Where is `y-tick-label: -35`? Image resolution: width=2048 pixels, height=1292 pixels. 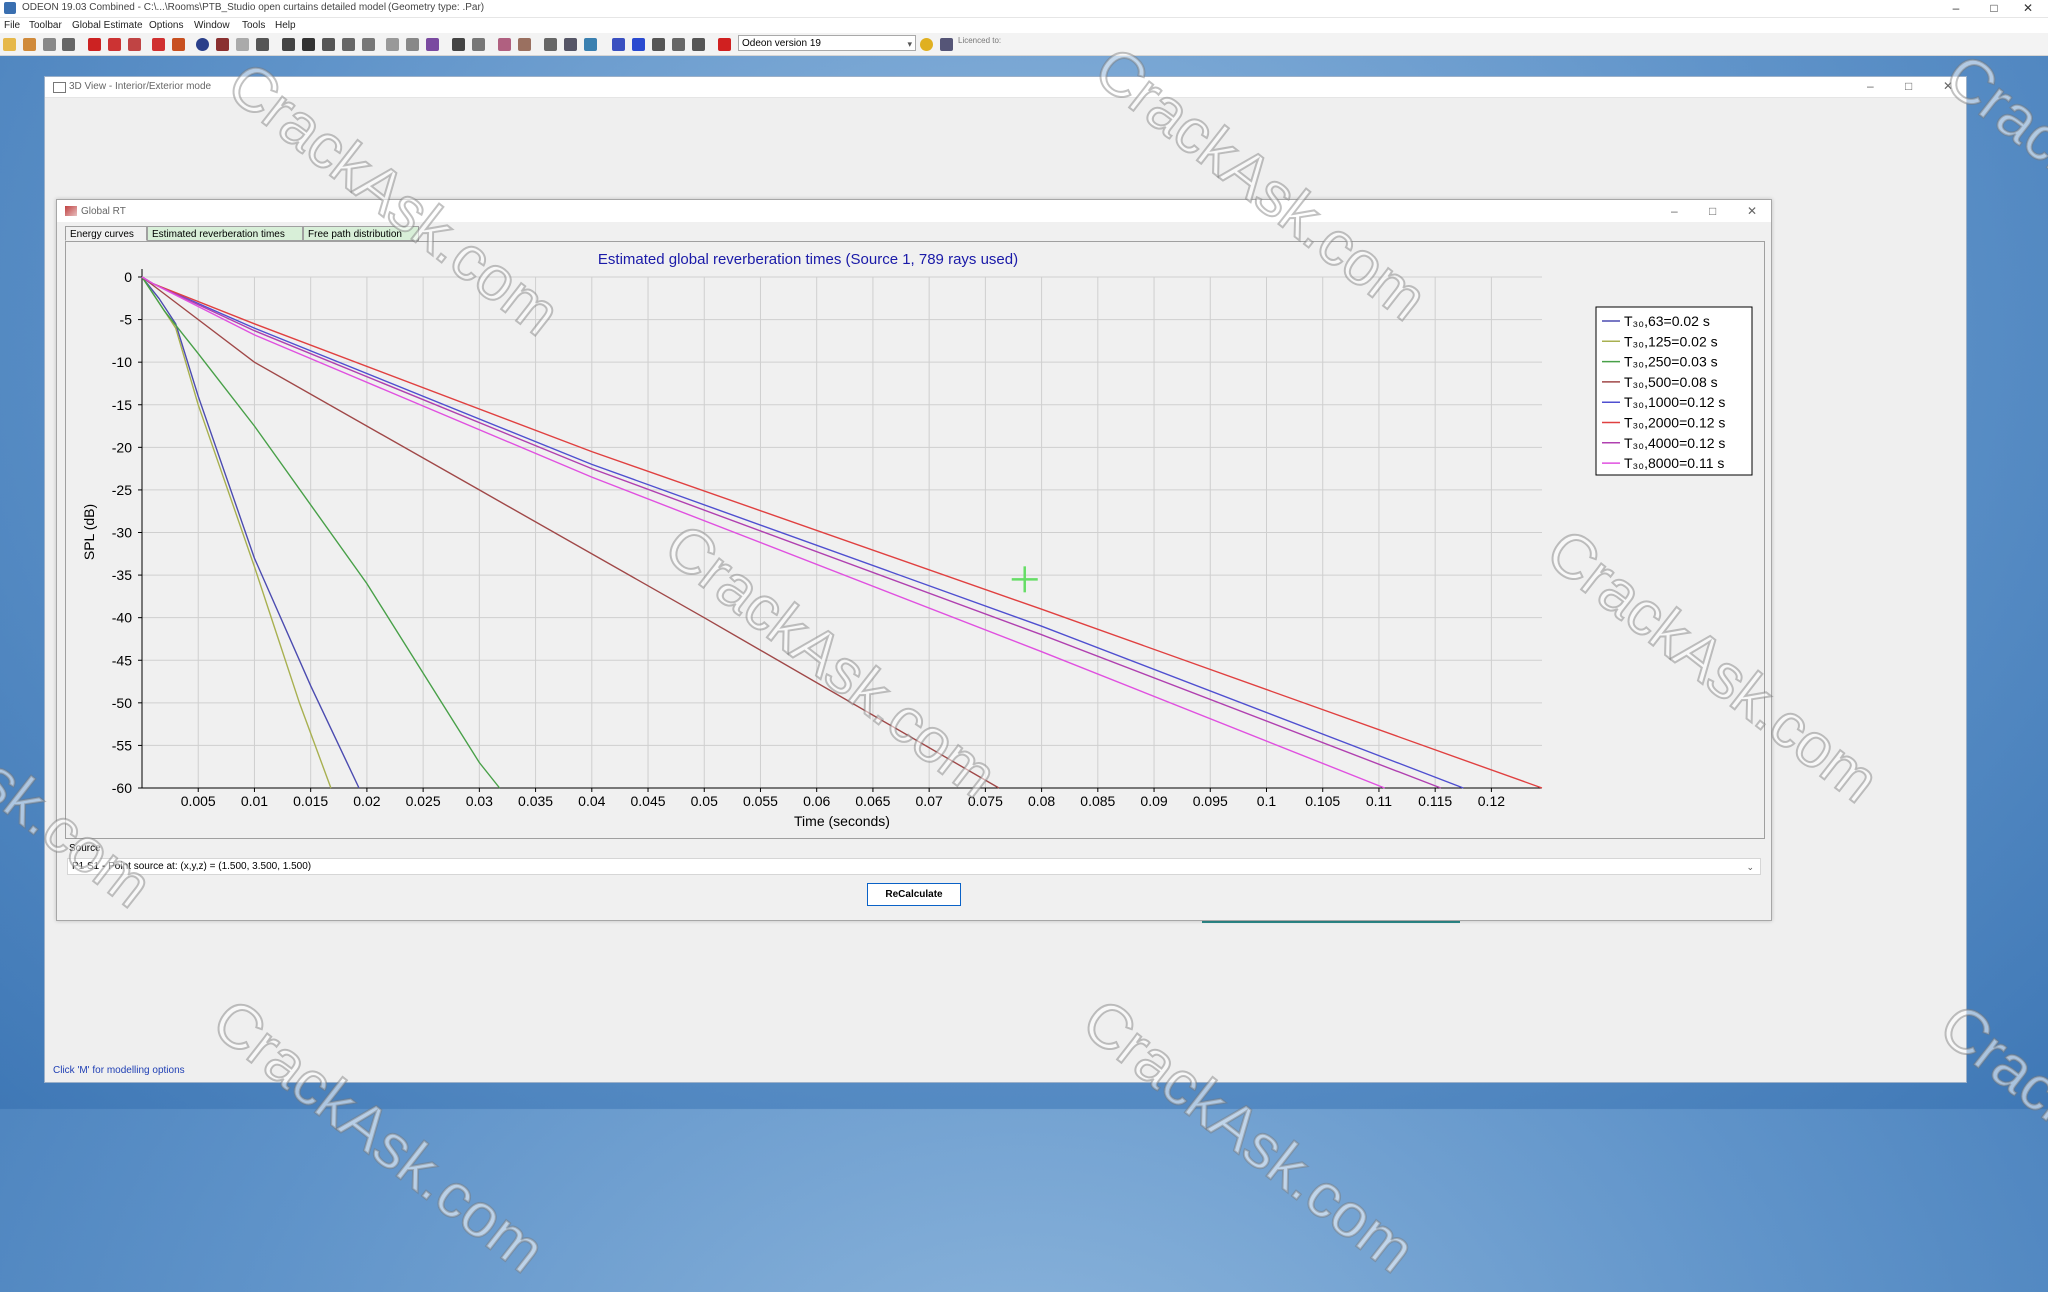 y-tick-label: -35 is located at coordinates (122, 575).